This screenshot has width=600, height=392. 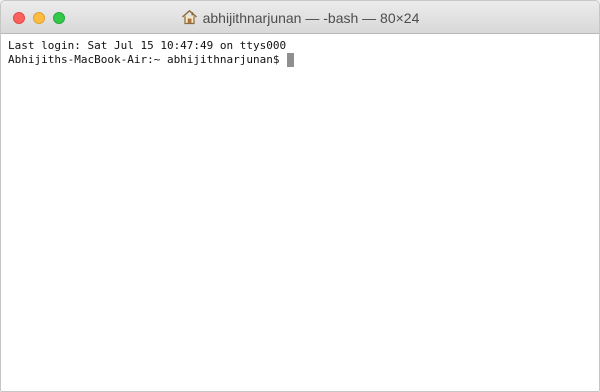 What do you see at coordinates (290, 60) in the screenshot?
I see `text-cursor` at bounding box center [290, 60].